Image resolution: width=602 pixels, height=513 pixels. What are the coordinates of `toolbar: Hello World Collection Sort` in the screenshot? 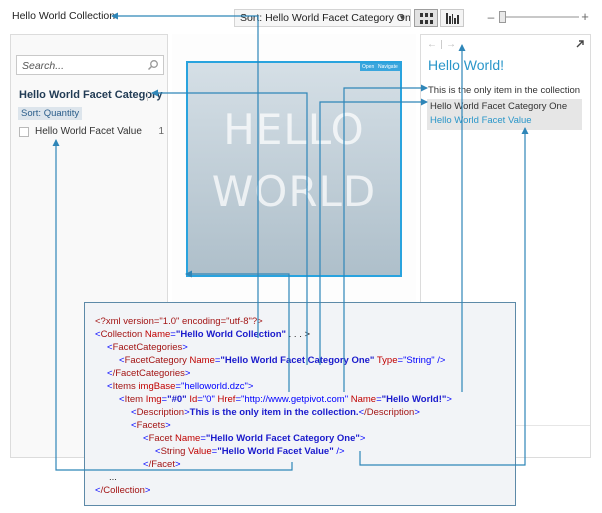 It's located at (300, 17).